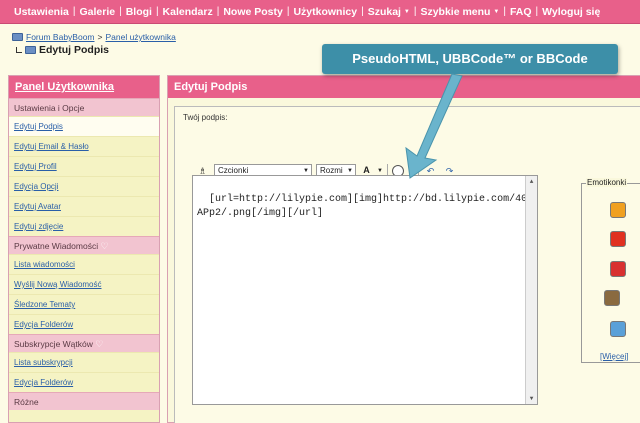 This screenshot has width=640, height=423. Describe the element at coordinates (614, 356) in the screenshot. I see `emoticons-more-link: [Więcej]` at that location.